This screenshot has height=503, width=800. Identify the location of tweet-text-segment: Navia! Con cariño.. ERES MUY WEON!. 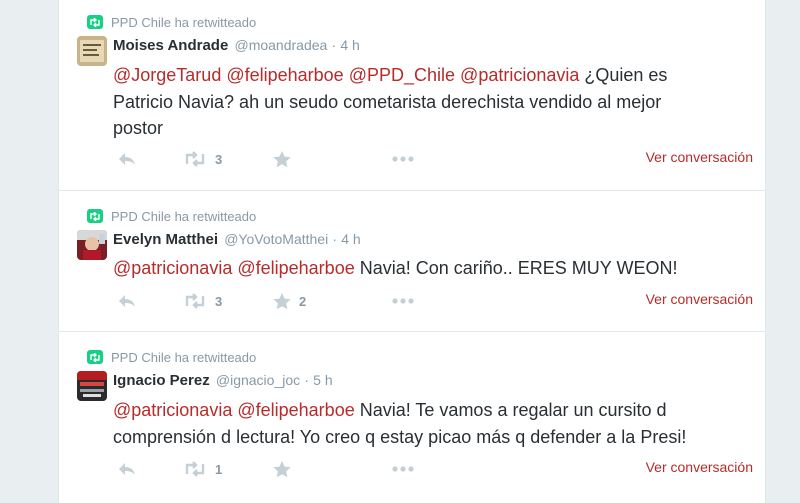
(516, 268).